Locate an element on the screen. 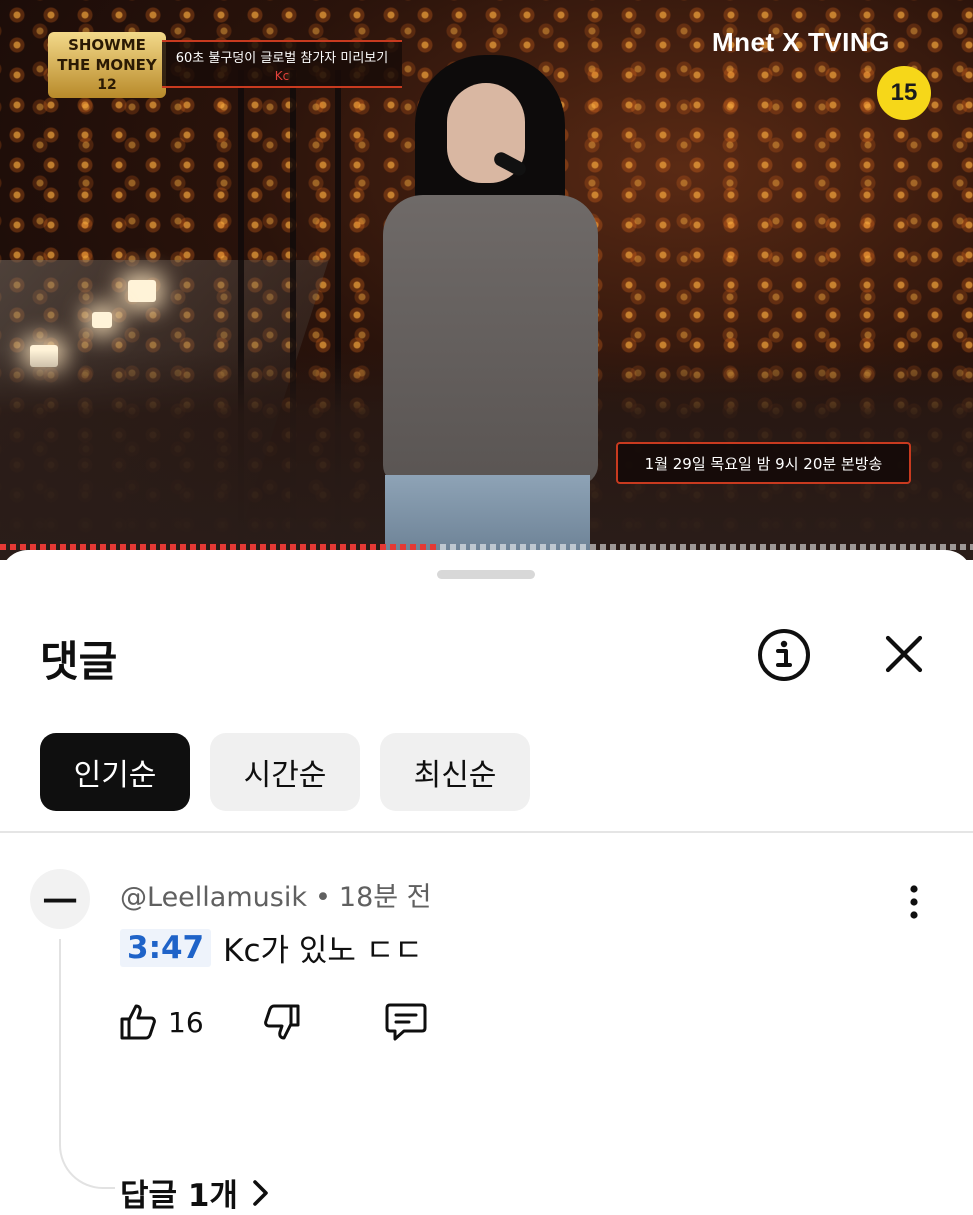 This screenshot has height=1215, width=973. dislike-button is located at coordinates (282, 1022).